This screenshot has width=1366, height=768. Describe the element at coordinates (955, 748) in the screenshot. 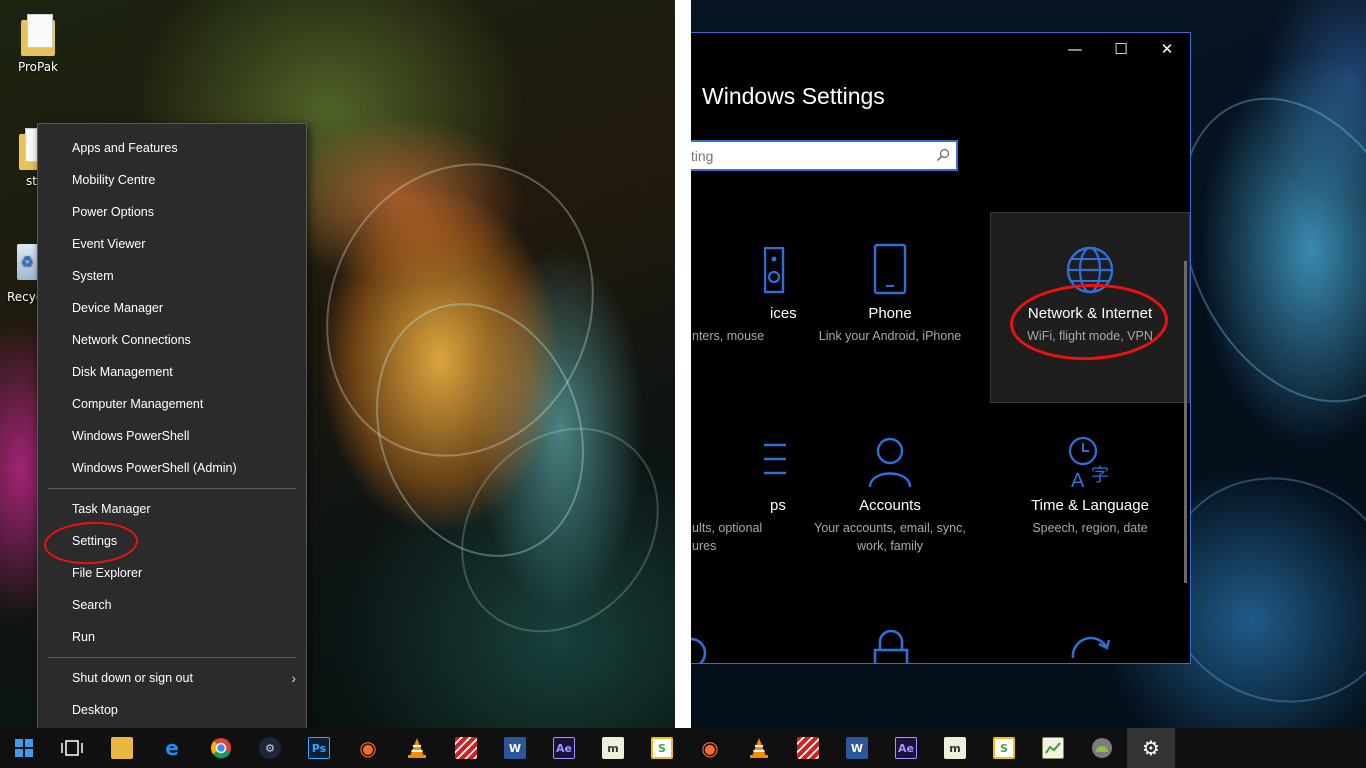

I see `mu-app-taskbar-2: m` at that location.